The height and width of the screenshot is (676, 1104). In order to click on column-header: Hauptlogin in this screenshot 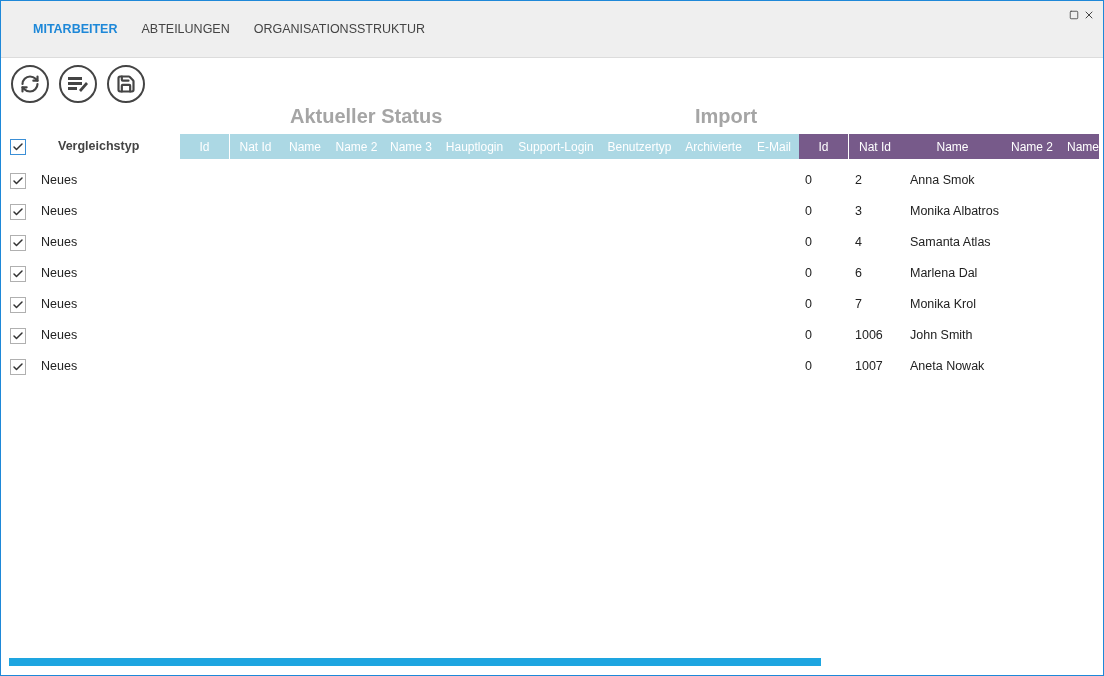, I will do `click(474, 146)`.